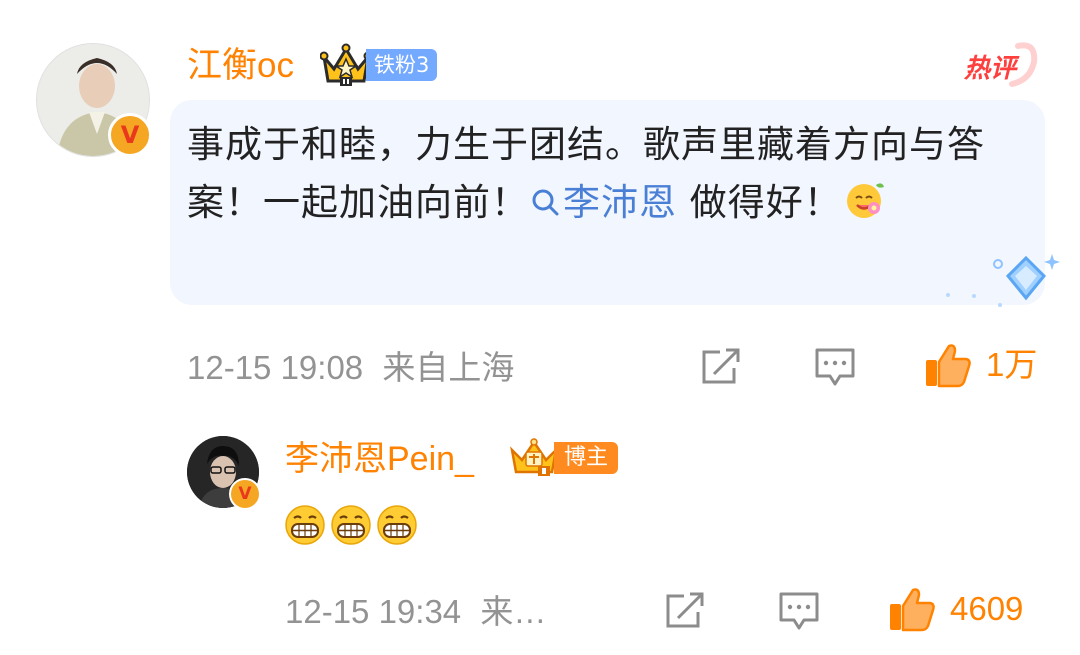 The width and height of the screenshot is (1080, 655). I want to click on reply-share-button, so click(685, 611).